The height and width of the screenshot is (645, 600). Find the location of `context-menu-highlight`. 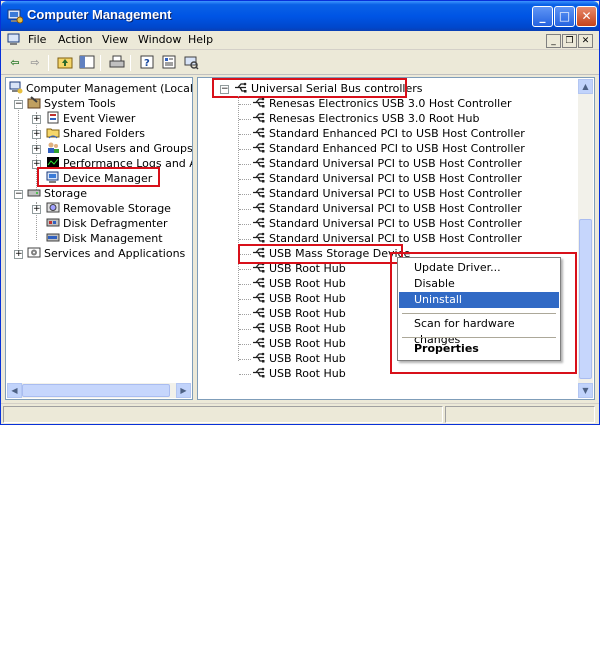

context-menu-highlight is located at coordinates (483, 313).